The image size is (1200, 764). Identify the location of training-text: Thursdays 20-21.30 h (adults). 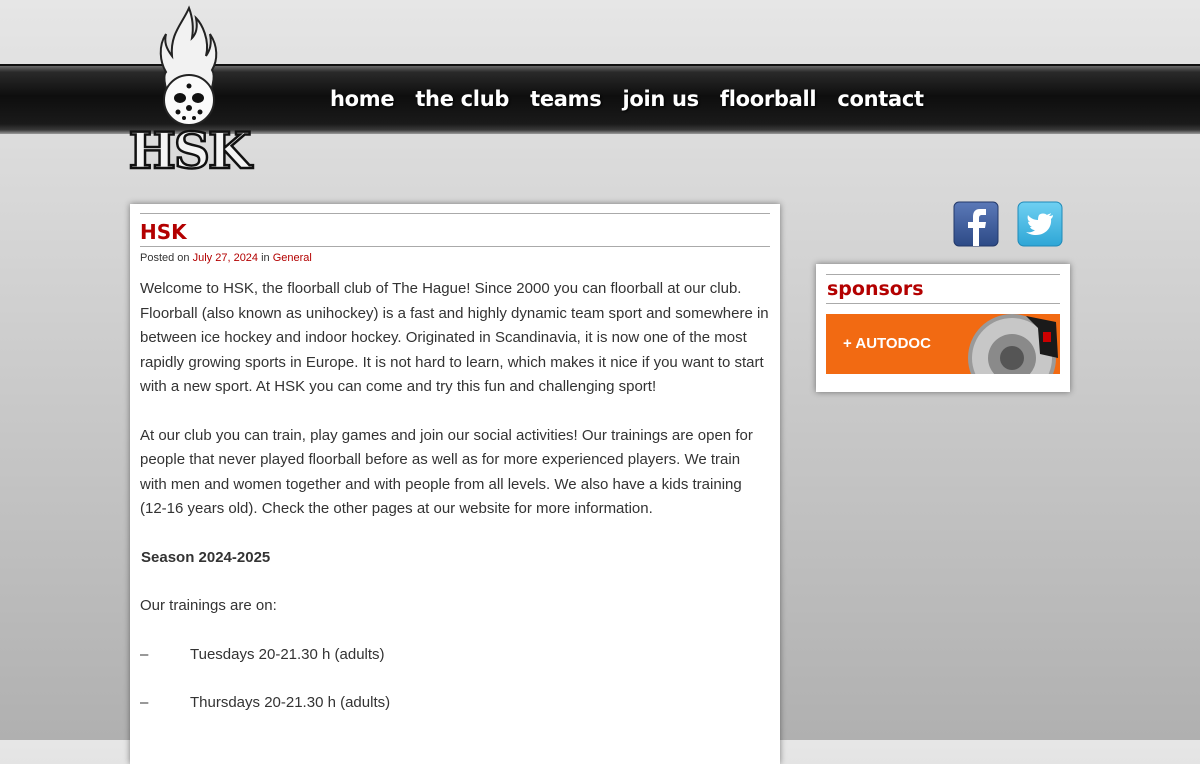
(290, 702).